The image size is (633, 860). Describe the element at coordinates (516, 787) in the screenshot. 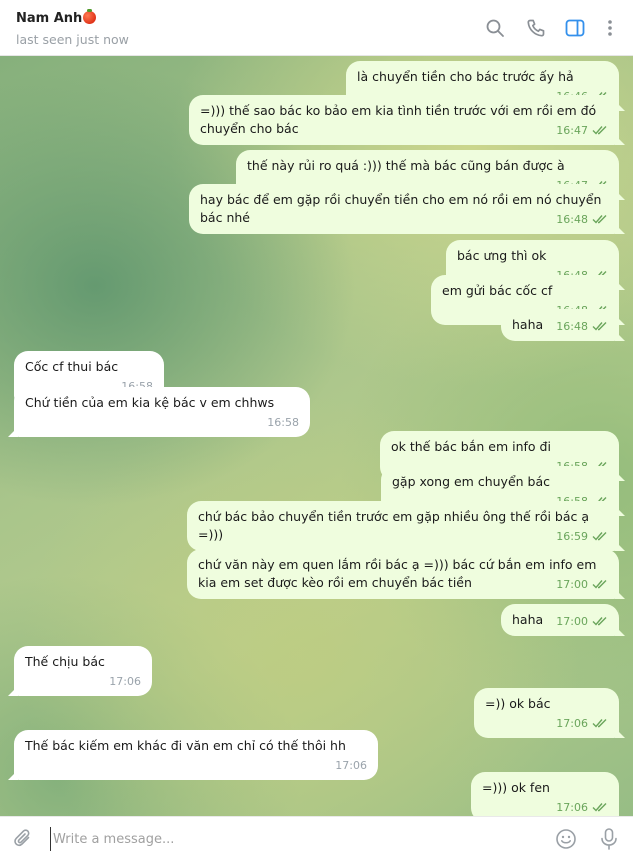

I see `message-text: =))) ok fen` at that location.